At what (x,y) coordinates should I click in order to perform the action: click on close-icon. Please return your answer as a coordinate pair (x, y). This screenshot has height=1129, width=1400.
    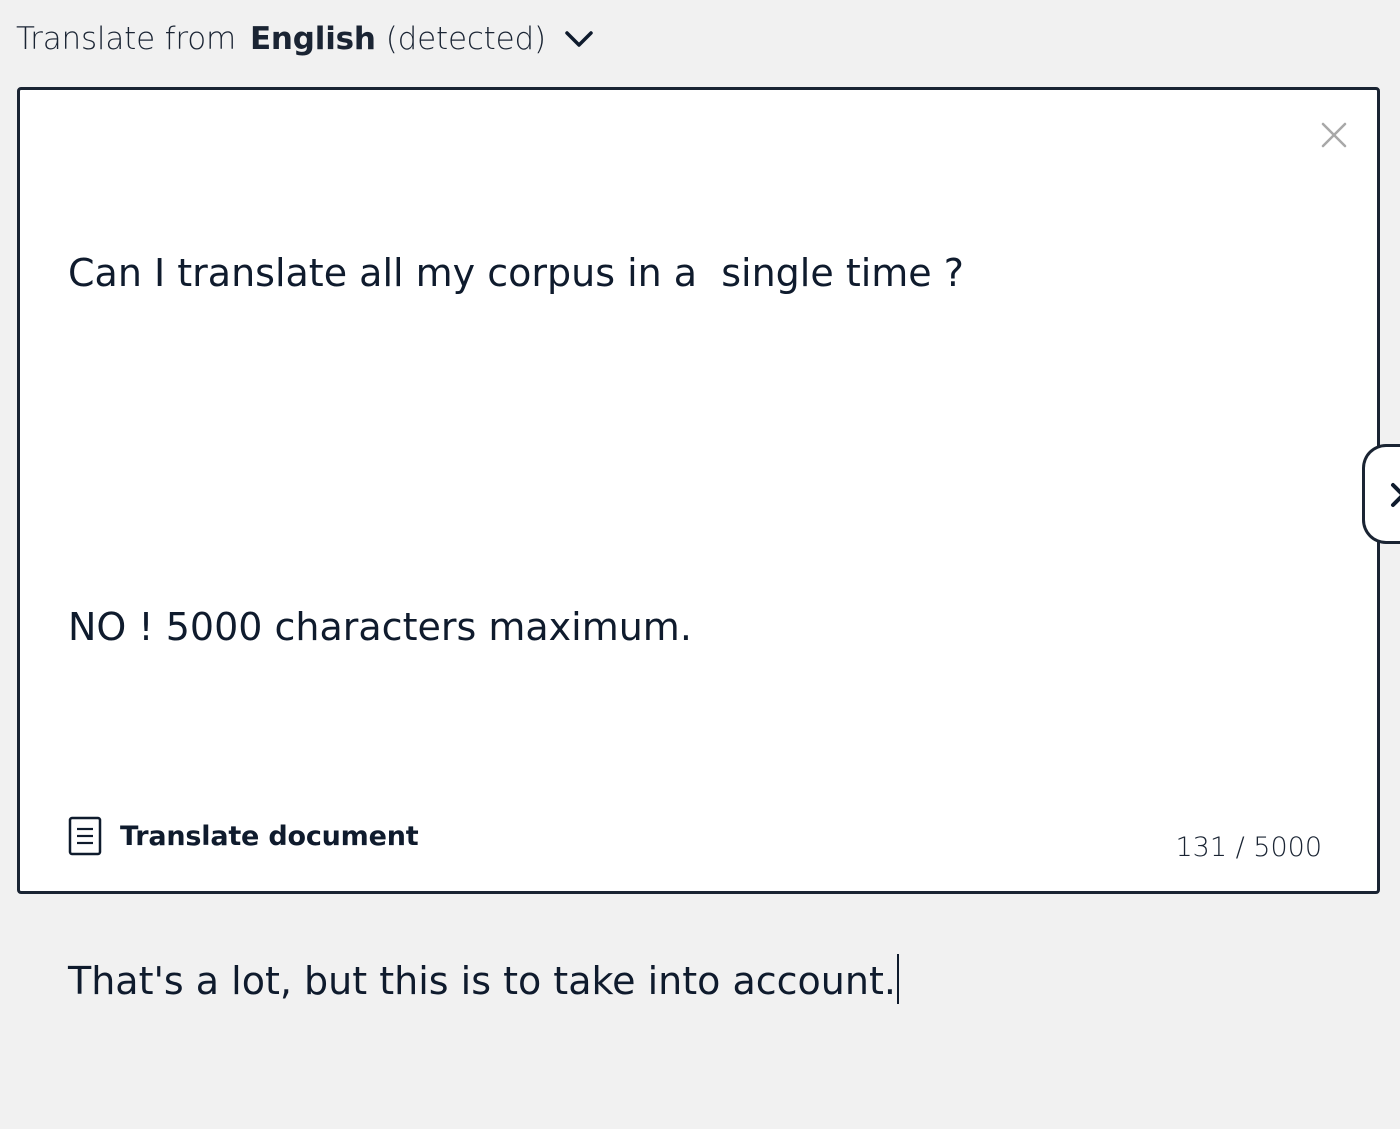
    Looking at the image, I should click on (1334, 135).